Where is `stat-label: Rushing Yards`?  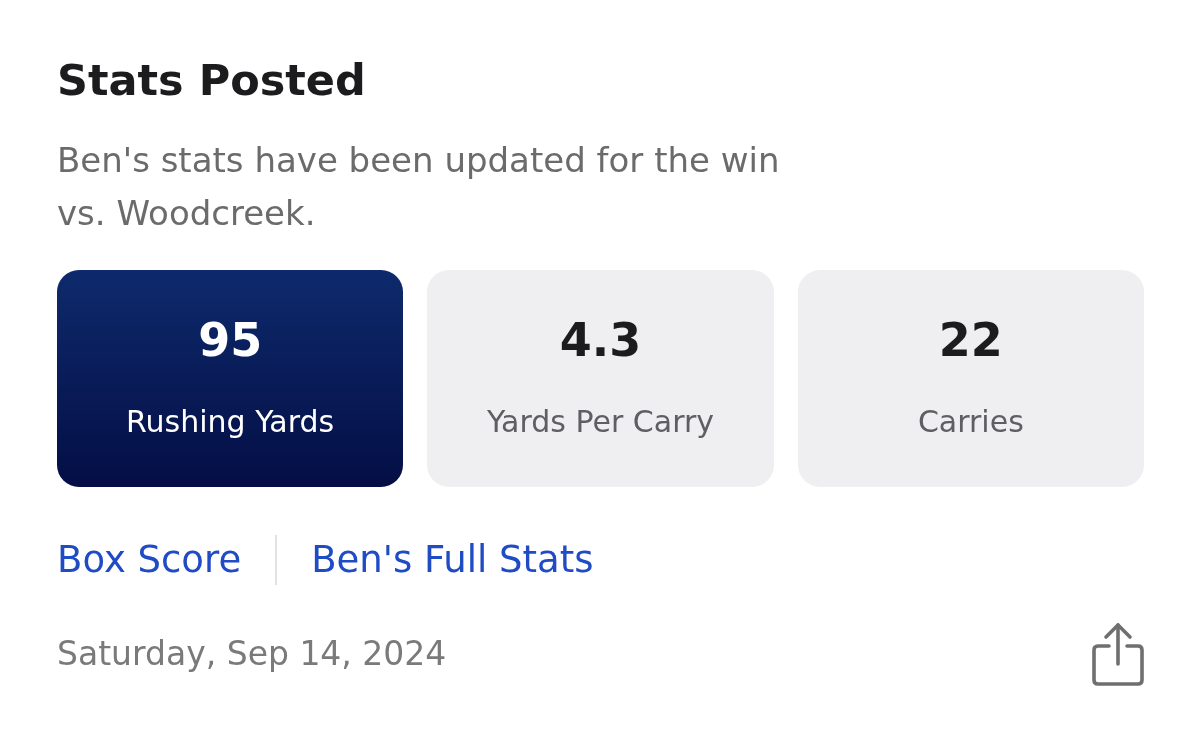 stat-label: Rushing Yards is located at coordinates (230, 422).